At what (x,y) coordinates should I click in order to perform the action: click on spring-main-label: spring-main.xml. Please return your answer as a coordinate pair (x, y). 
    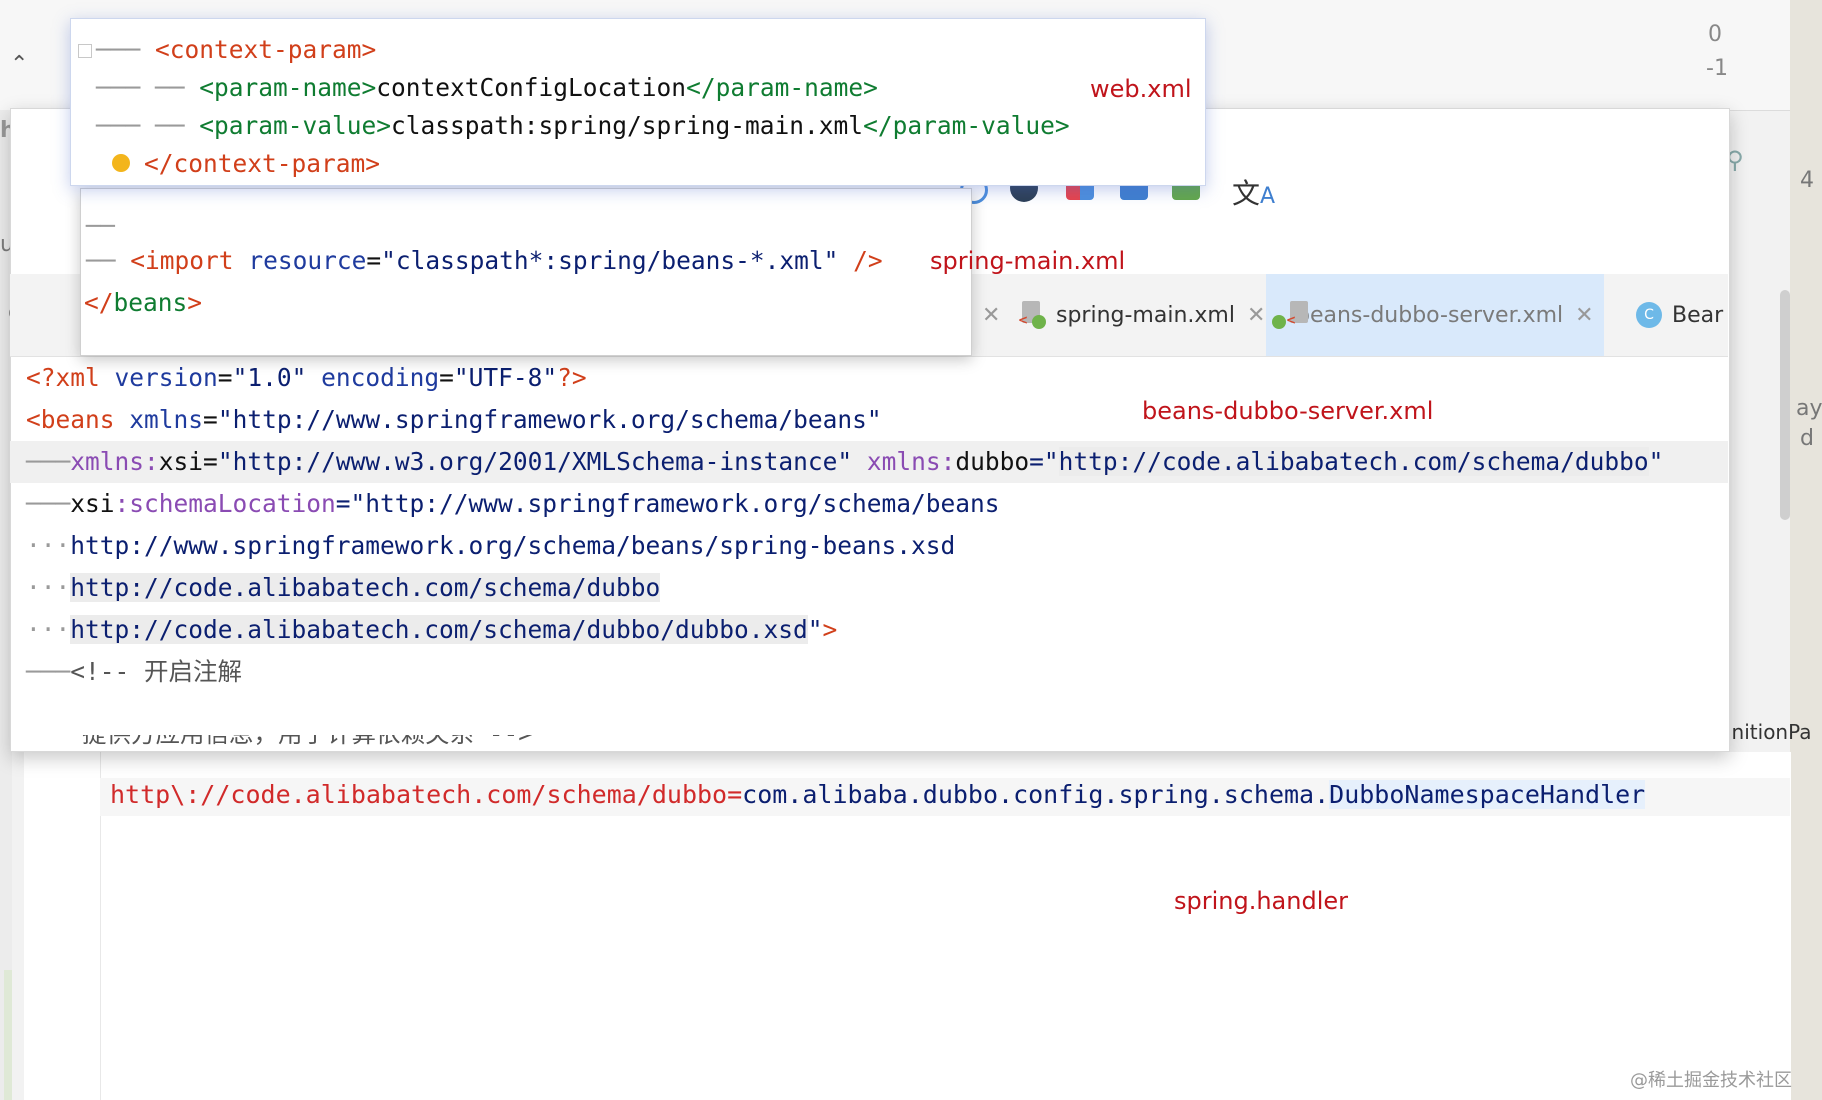
    Looking at the image, I should click on (1028, 261).